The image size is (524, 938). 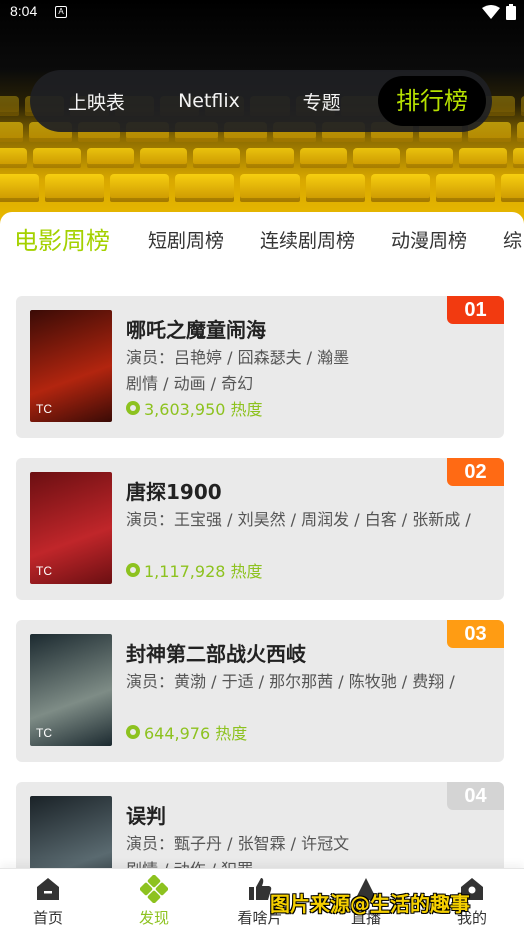 What do you see at coordinates (491, 12) in the screenshot?
I see `wifi-icon` at bounding box center [491, 12].